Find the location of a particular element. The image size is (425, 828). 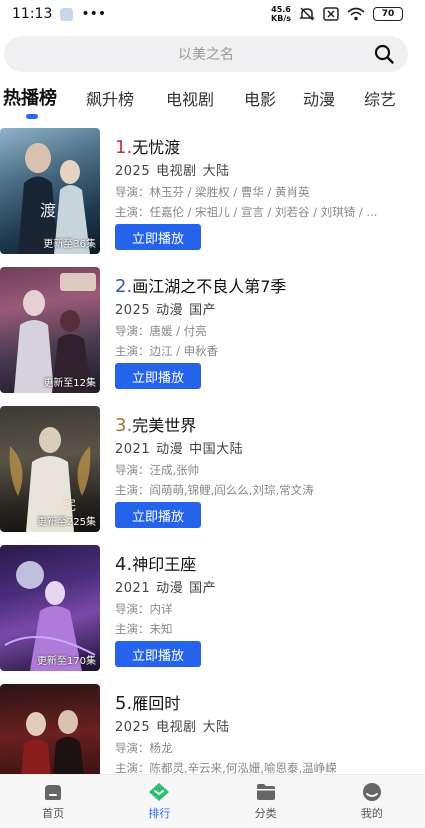

network-speed: 45.6 KB/s is located at coordinates (281, 14).